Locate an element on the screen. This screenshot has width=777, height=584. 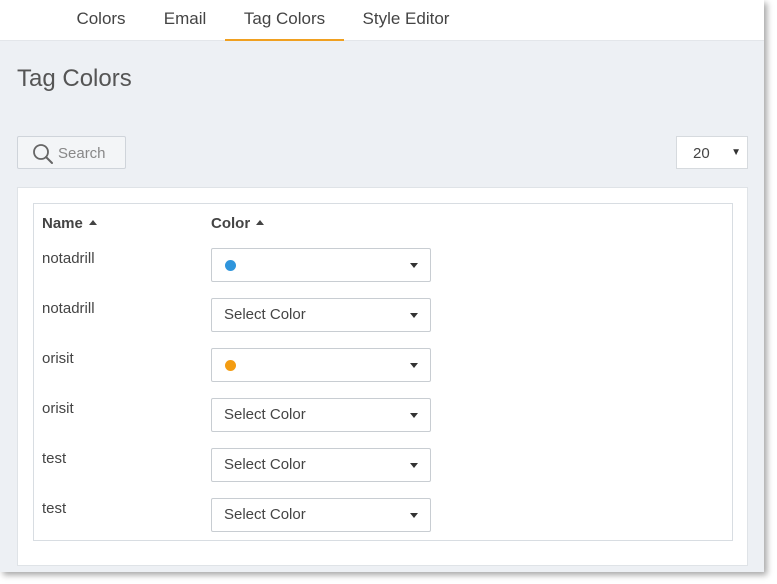
page-size-select: 20 ▼ is located at coordinates (712, 152).